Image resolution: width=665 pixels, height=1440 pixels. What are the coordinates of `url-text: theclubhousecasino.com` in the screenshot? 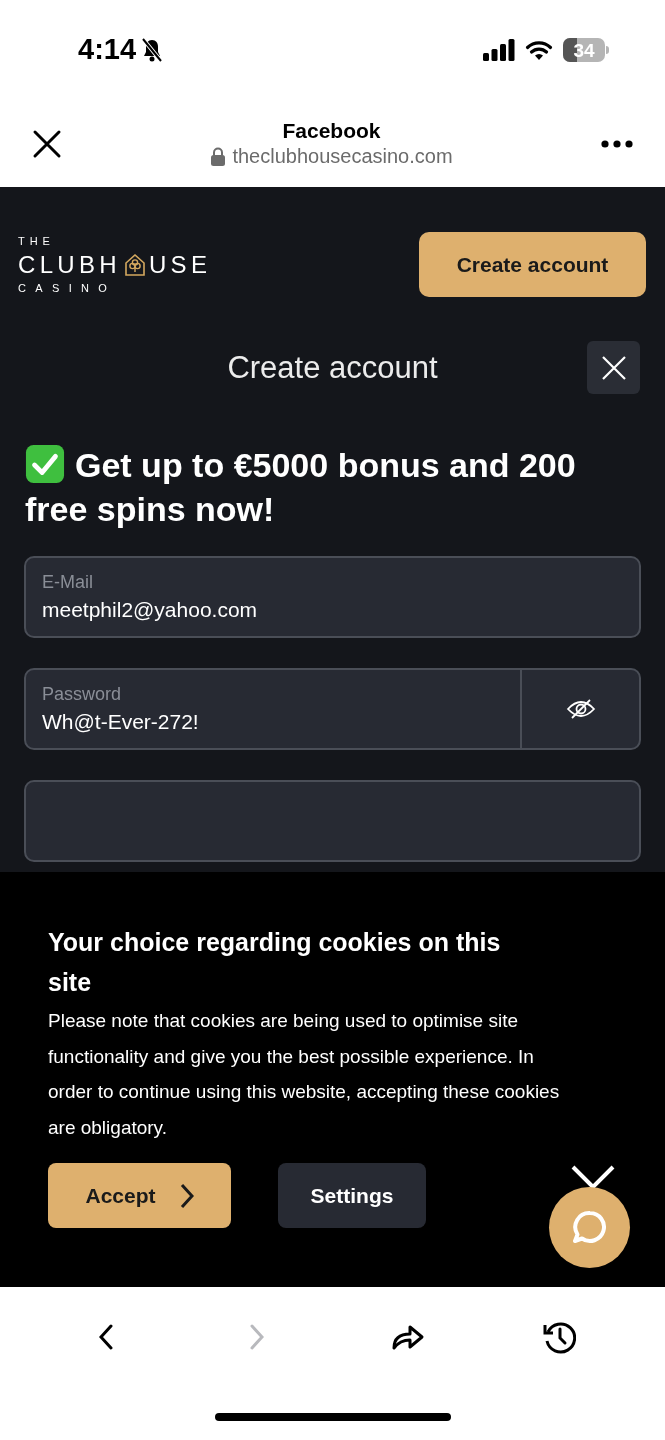 It's located at (342, 157).